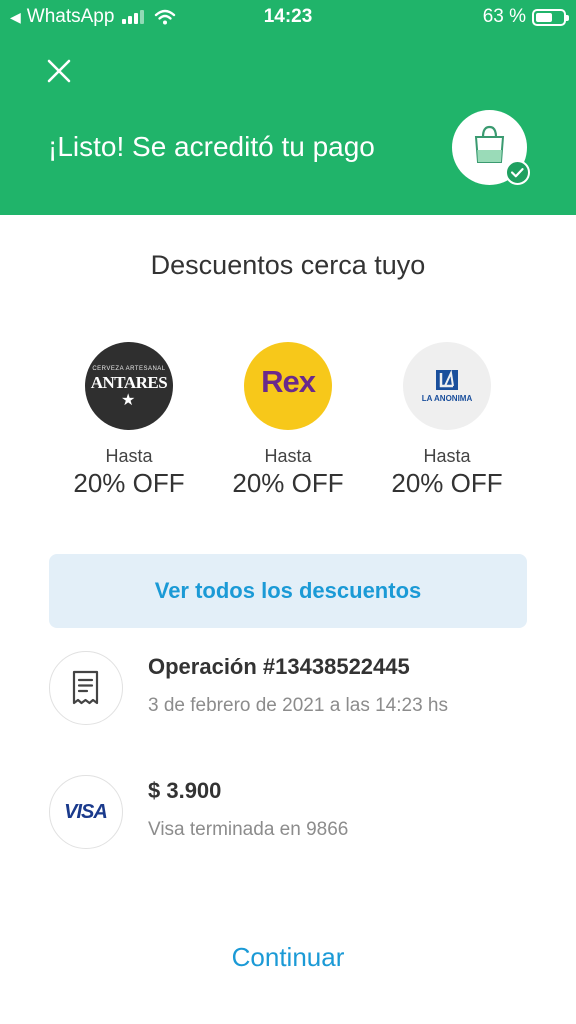  I want to click on rex-logo: Rex, so click(288, 386).